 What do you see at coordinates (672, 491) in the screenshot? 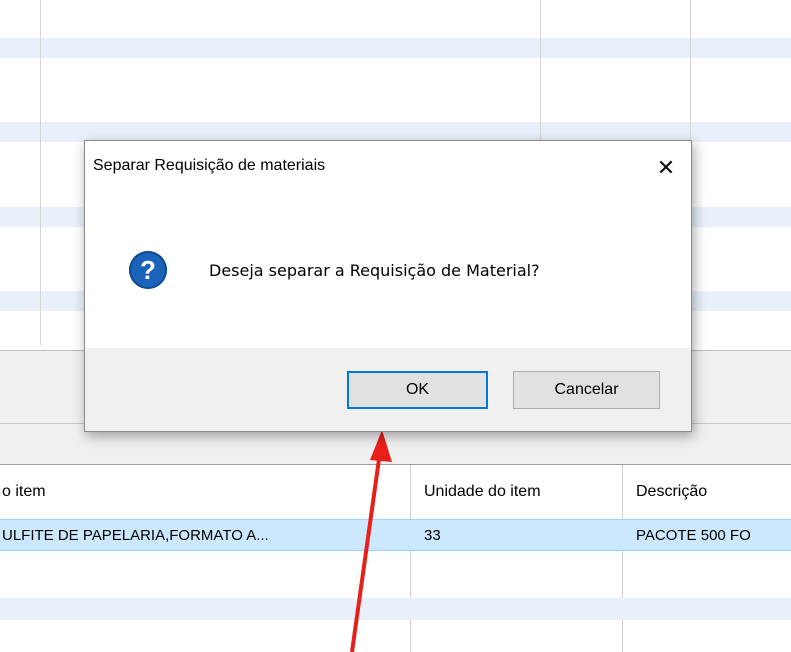
I see `column-header-label: Descrição` at bounding box center [672, 491].